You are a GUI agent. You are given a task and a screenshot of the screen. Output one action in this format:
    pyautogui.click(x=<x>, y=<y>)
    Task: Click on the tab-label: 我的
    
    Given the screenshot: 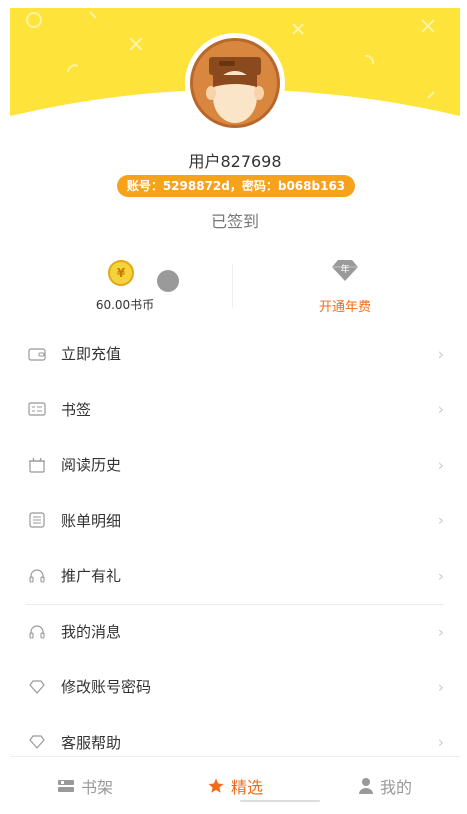 What is the action you would take?
    pyautogui.click(x=395, y=787)
    